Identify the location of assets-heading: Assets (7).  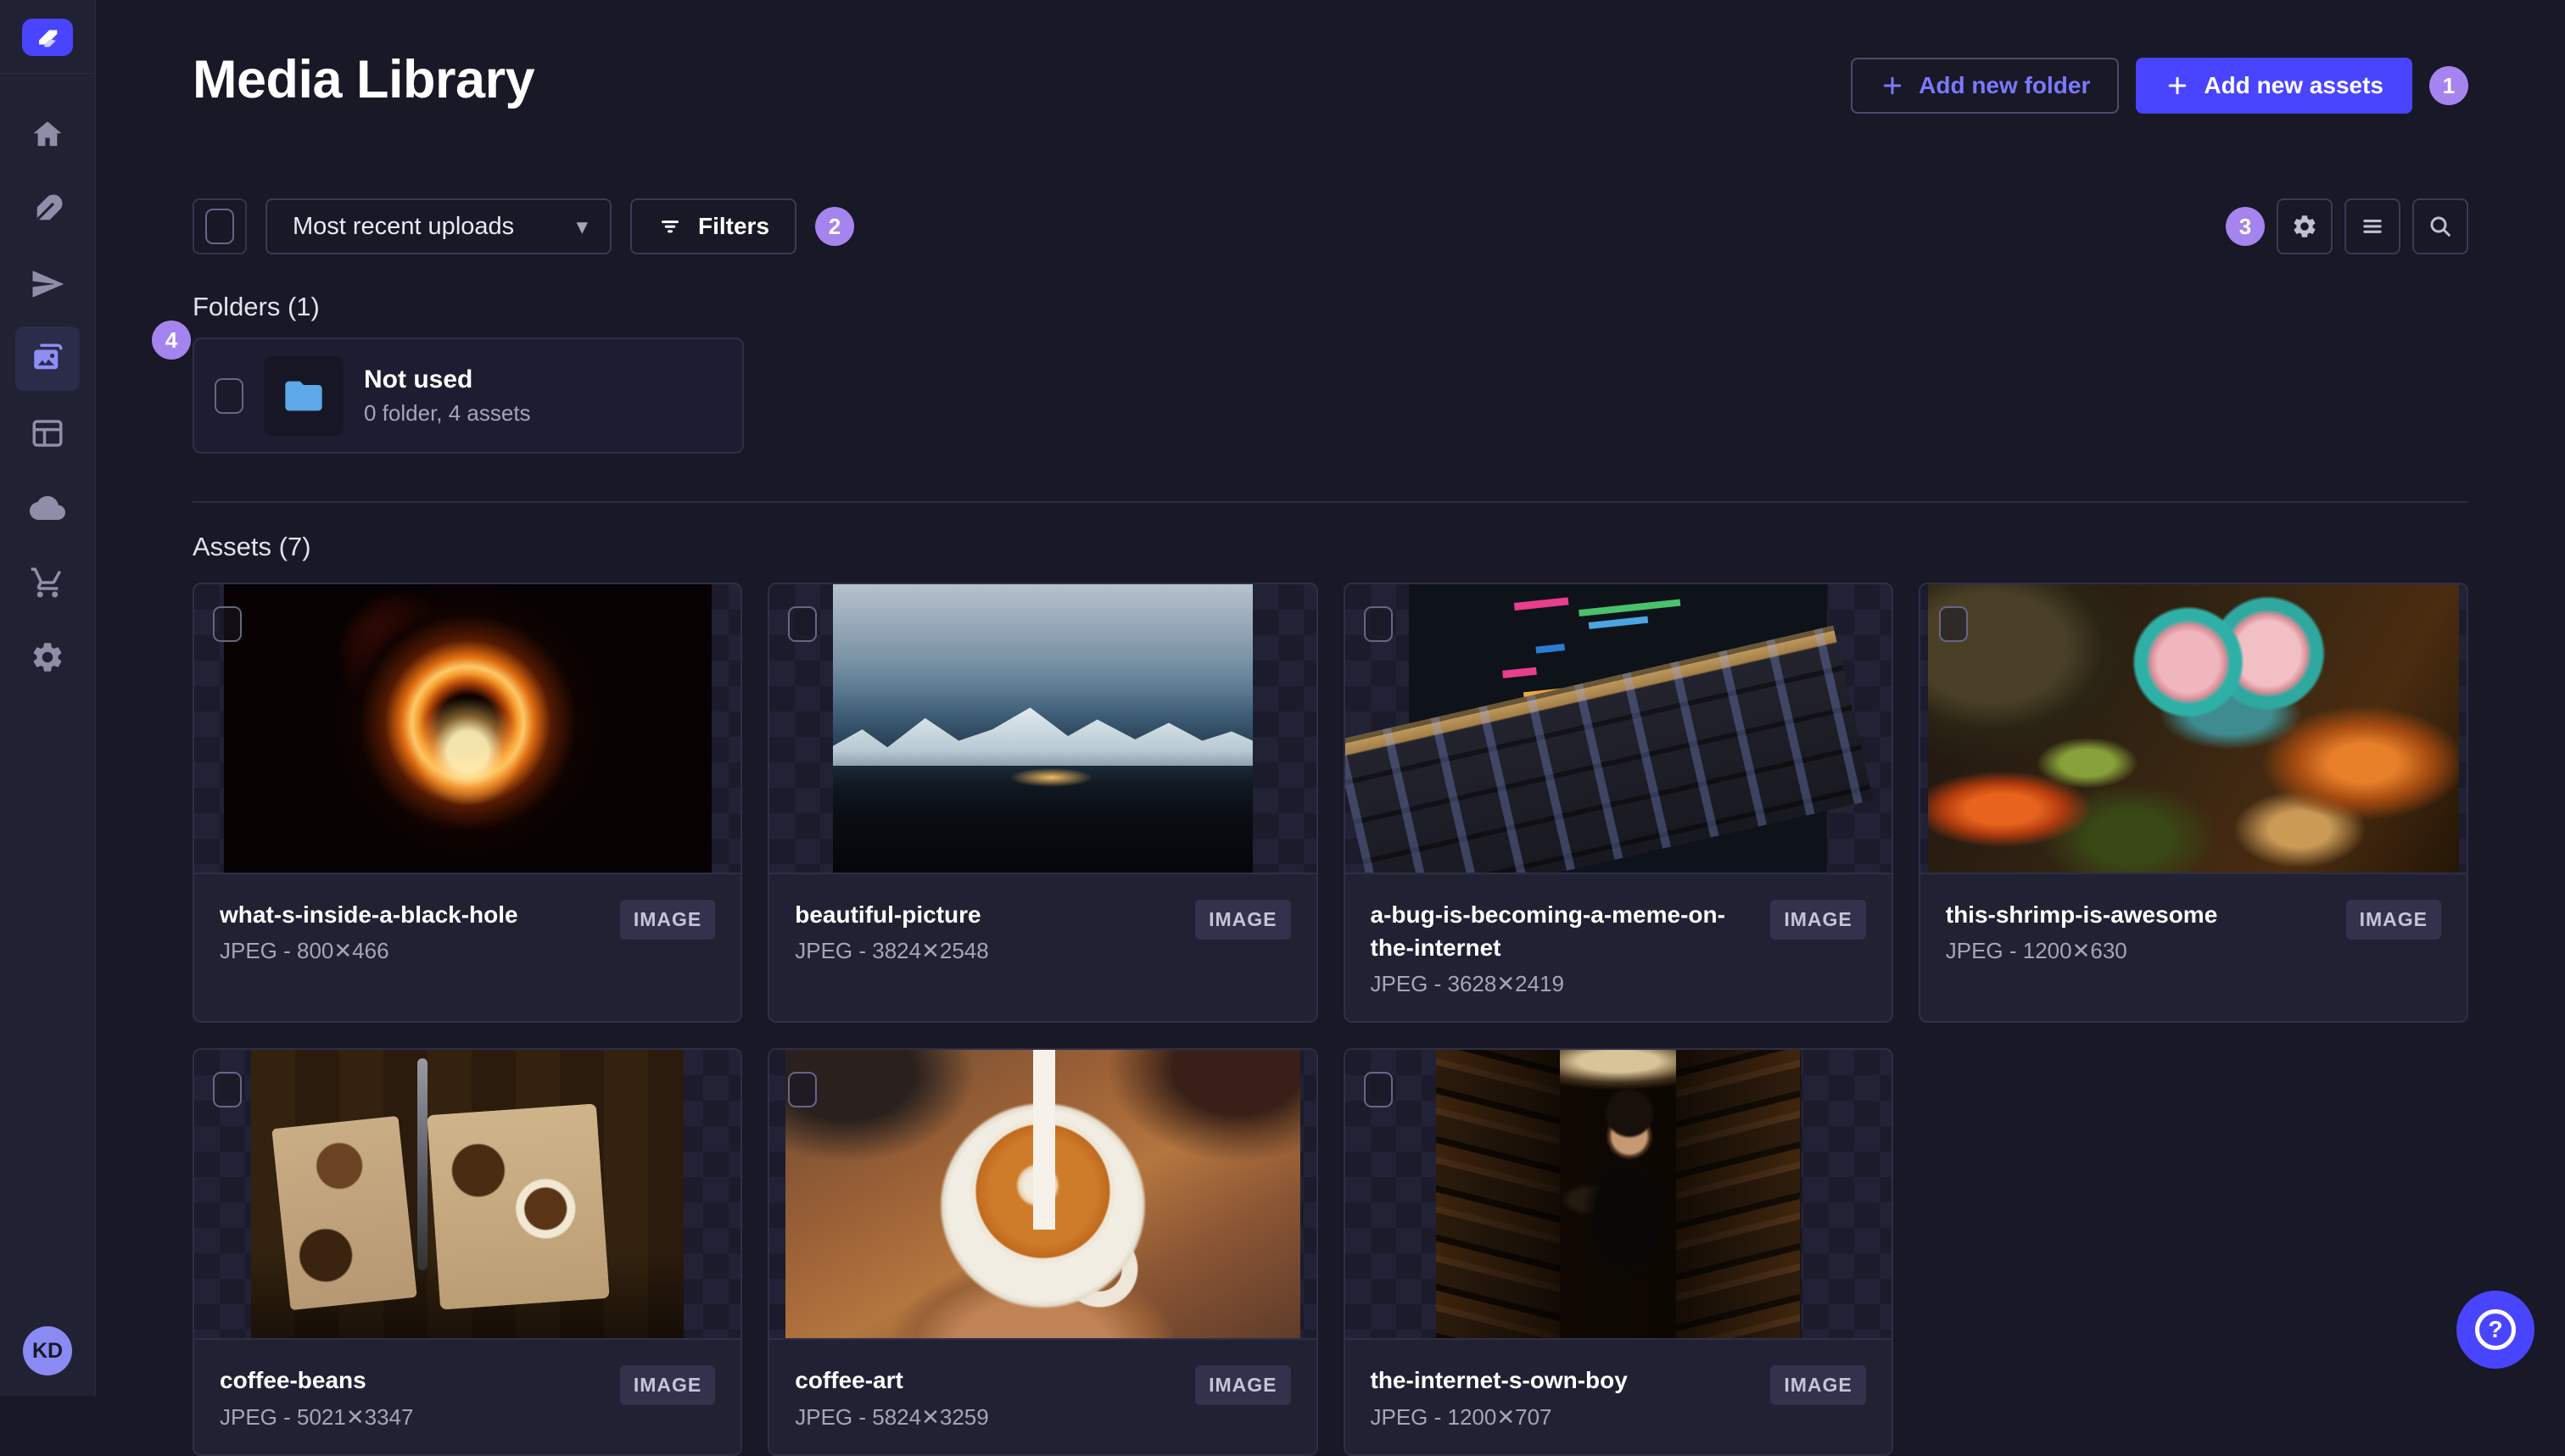
(252, 546).